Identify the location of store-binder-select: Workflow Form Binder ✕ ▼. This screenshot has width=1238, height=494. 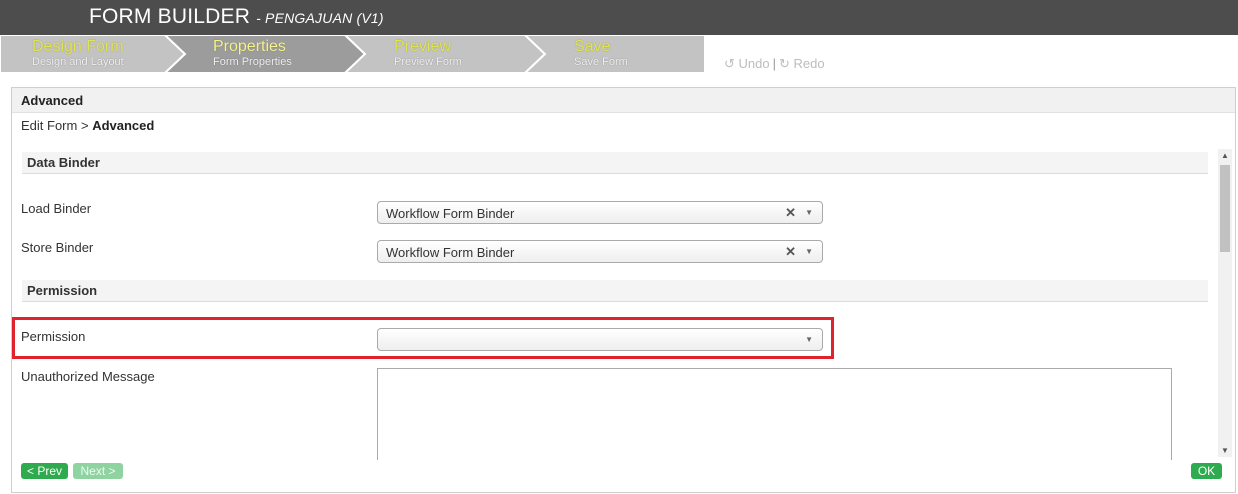
(600, 251).